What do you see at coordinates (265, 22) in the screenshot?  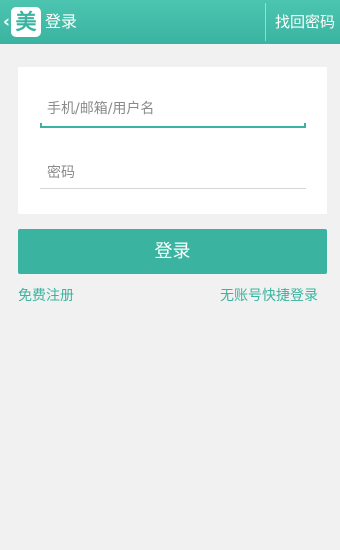 I see `header-divider` at bounding box center [265, 22].